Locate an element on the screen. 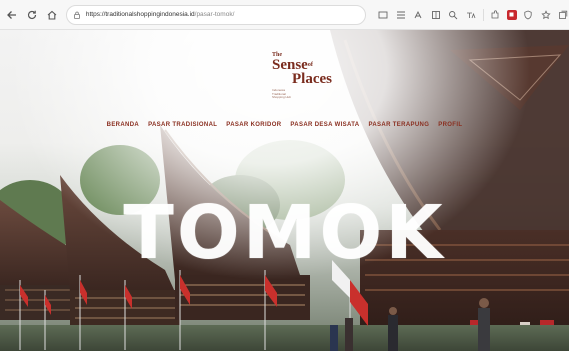 This screenshot has height=351, width=569. favorites-icon is located at coordinates (546, 15).